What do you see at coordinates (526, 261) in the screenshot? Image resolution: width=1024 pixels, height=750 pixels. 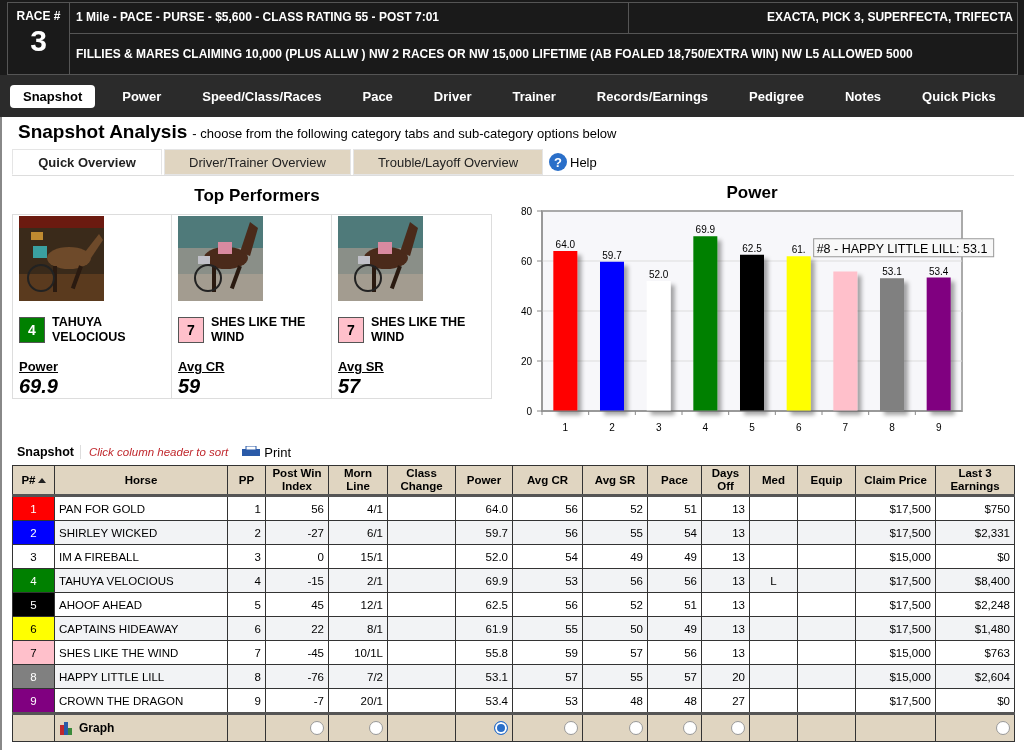 I see `y-tick-label: 60` at bounding box center [526, 261].